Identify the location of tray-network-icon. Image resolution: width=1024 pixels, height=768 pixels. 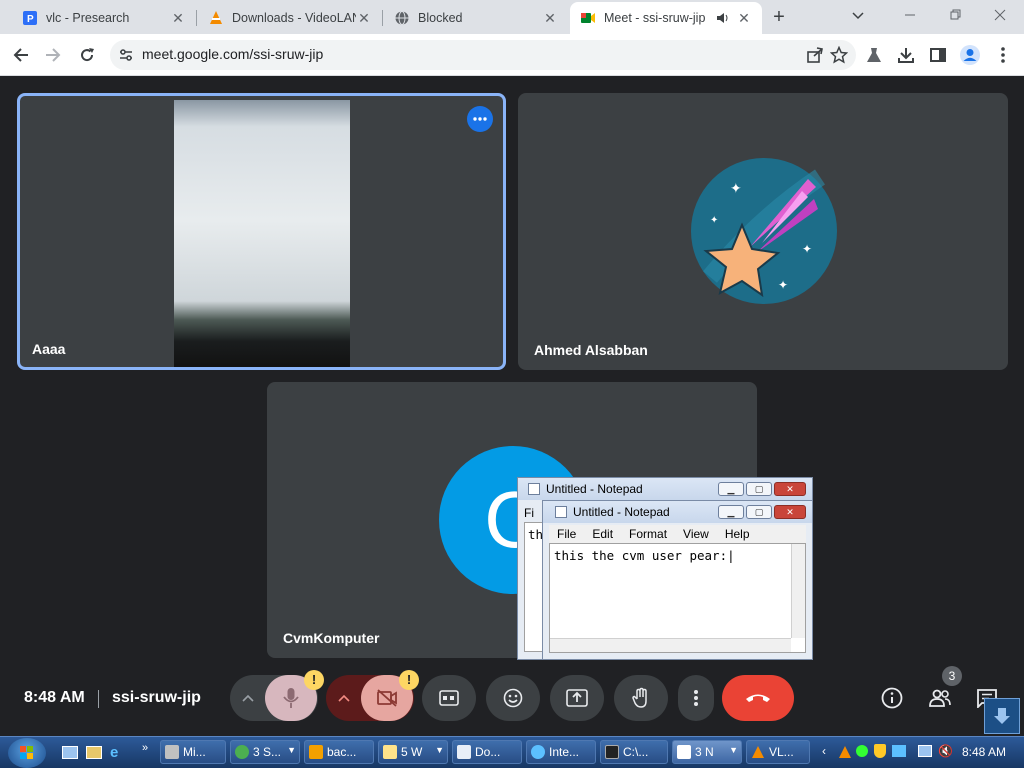
(862, 751).